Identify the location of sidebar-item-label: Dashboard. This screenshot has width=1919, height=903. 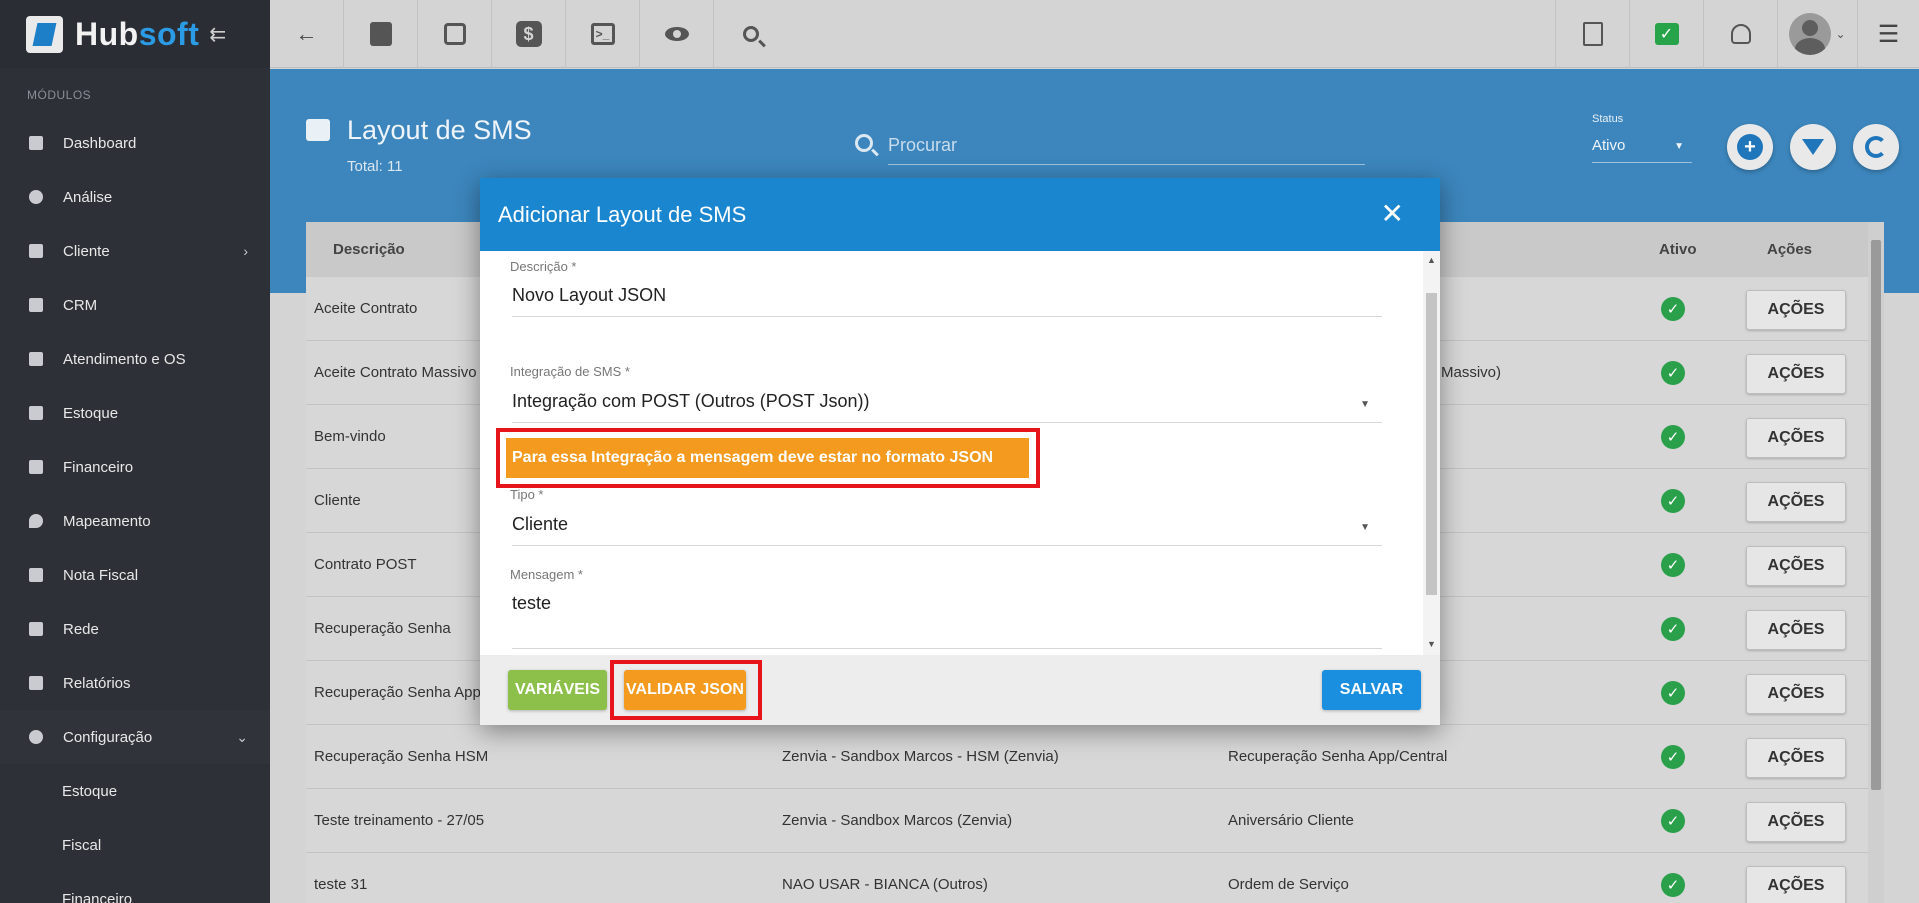
(100, 143).